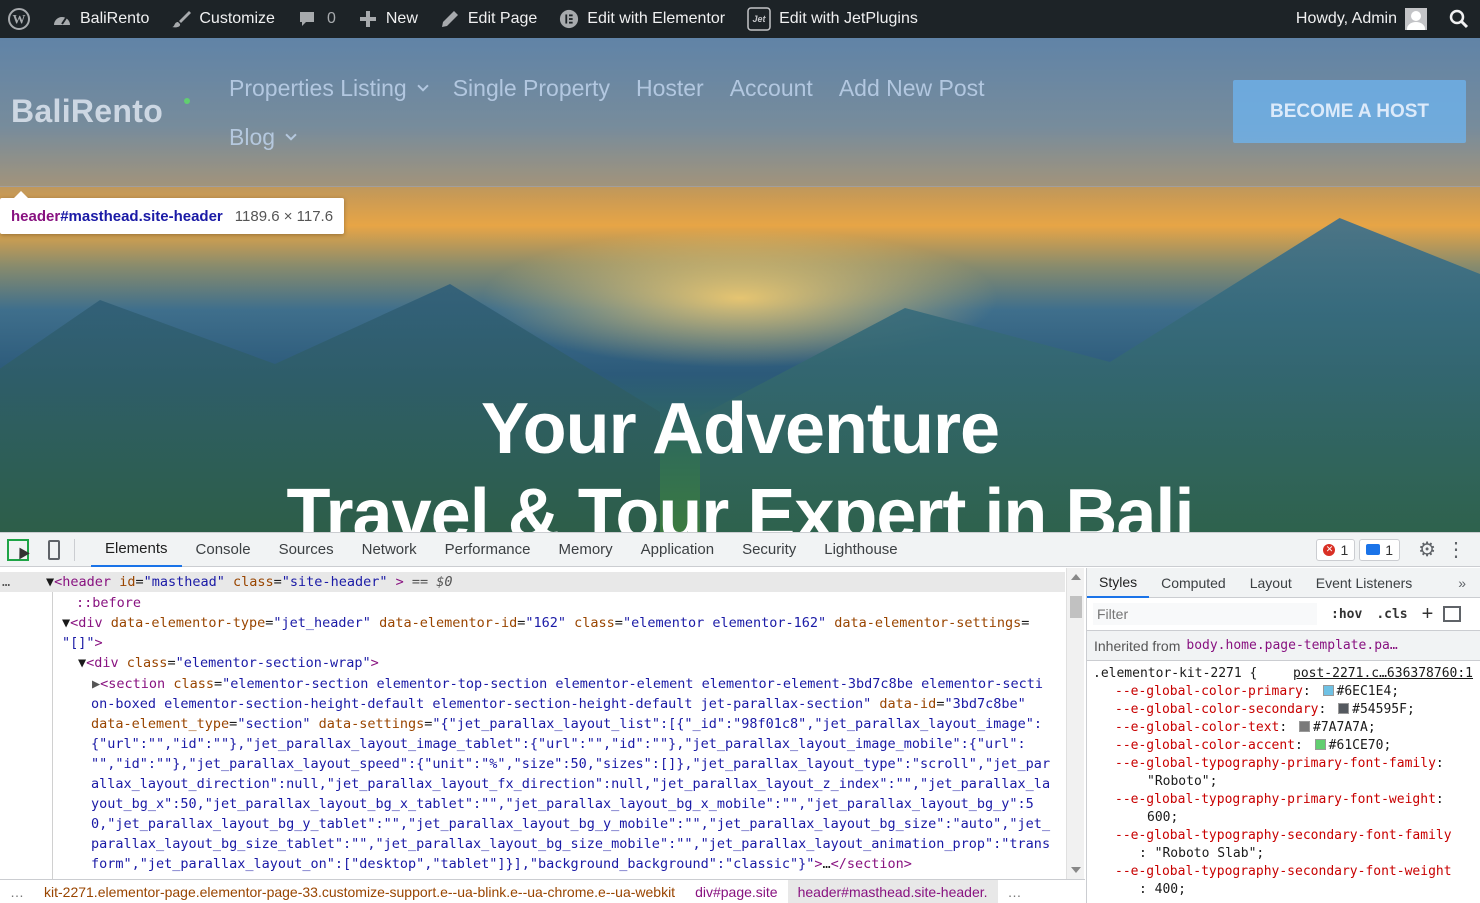 The width and height of the screenshot is (1480, 903). Describe the element at coordinates (860, 550) in the screenshot. I see `tab-lighthouse: Lighthouse` at that location.